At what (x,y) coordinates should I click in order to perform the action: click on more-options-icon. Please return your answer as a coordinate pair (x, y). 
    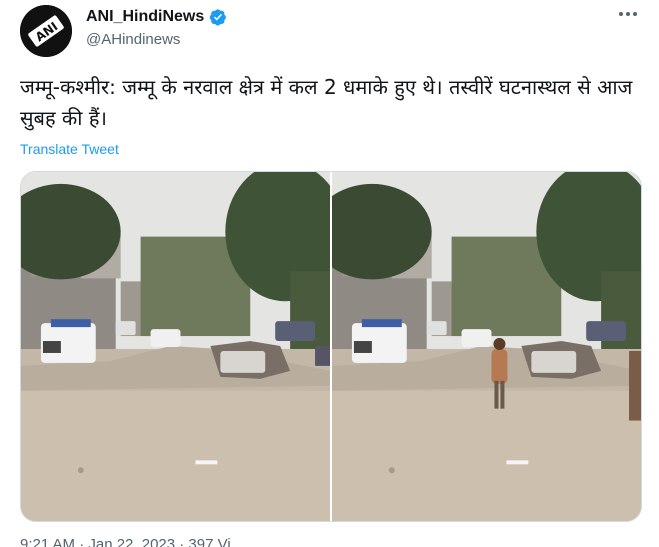
    Looking at the image, I should click on (628, 14).